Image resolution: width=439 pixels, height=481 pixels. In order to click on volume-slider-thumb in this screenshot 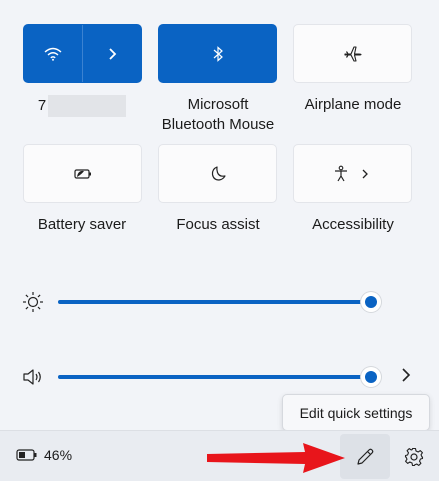, I will do `click(371, 377)`.